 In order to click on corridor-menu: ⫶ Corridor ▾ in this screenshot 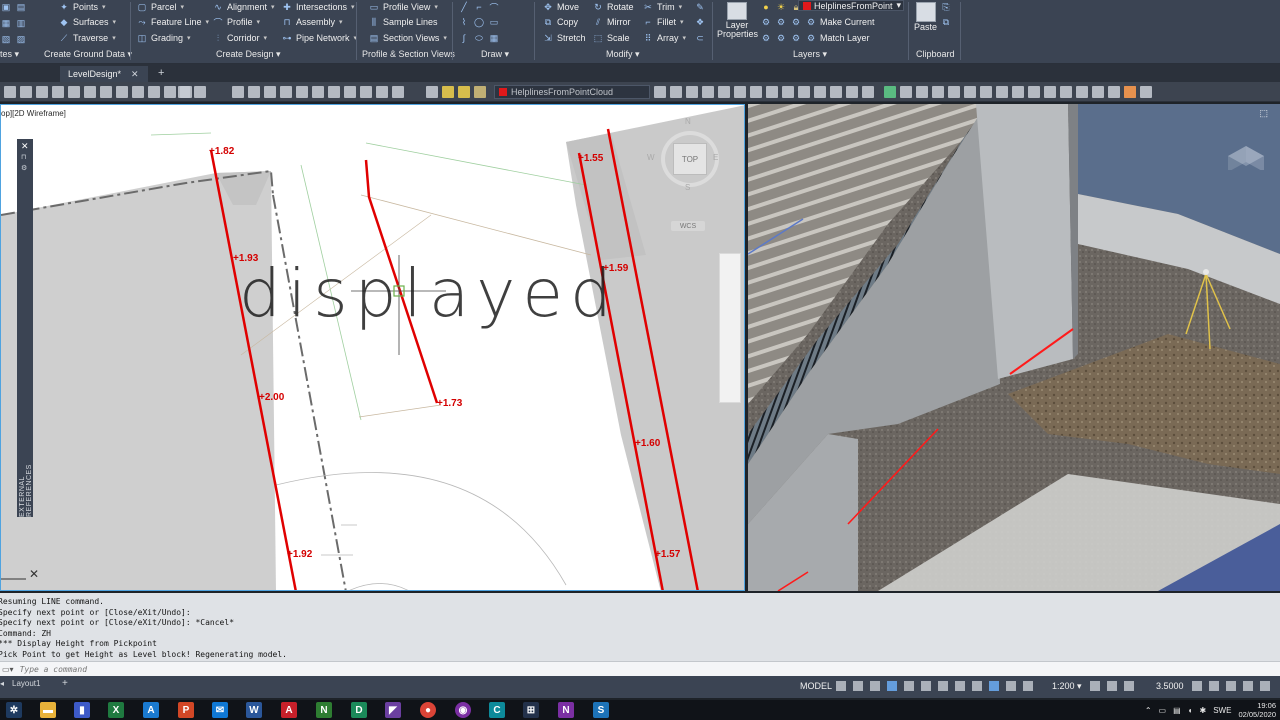, I will do `click(239, 38)`.